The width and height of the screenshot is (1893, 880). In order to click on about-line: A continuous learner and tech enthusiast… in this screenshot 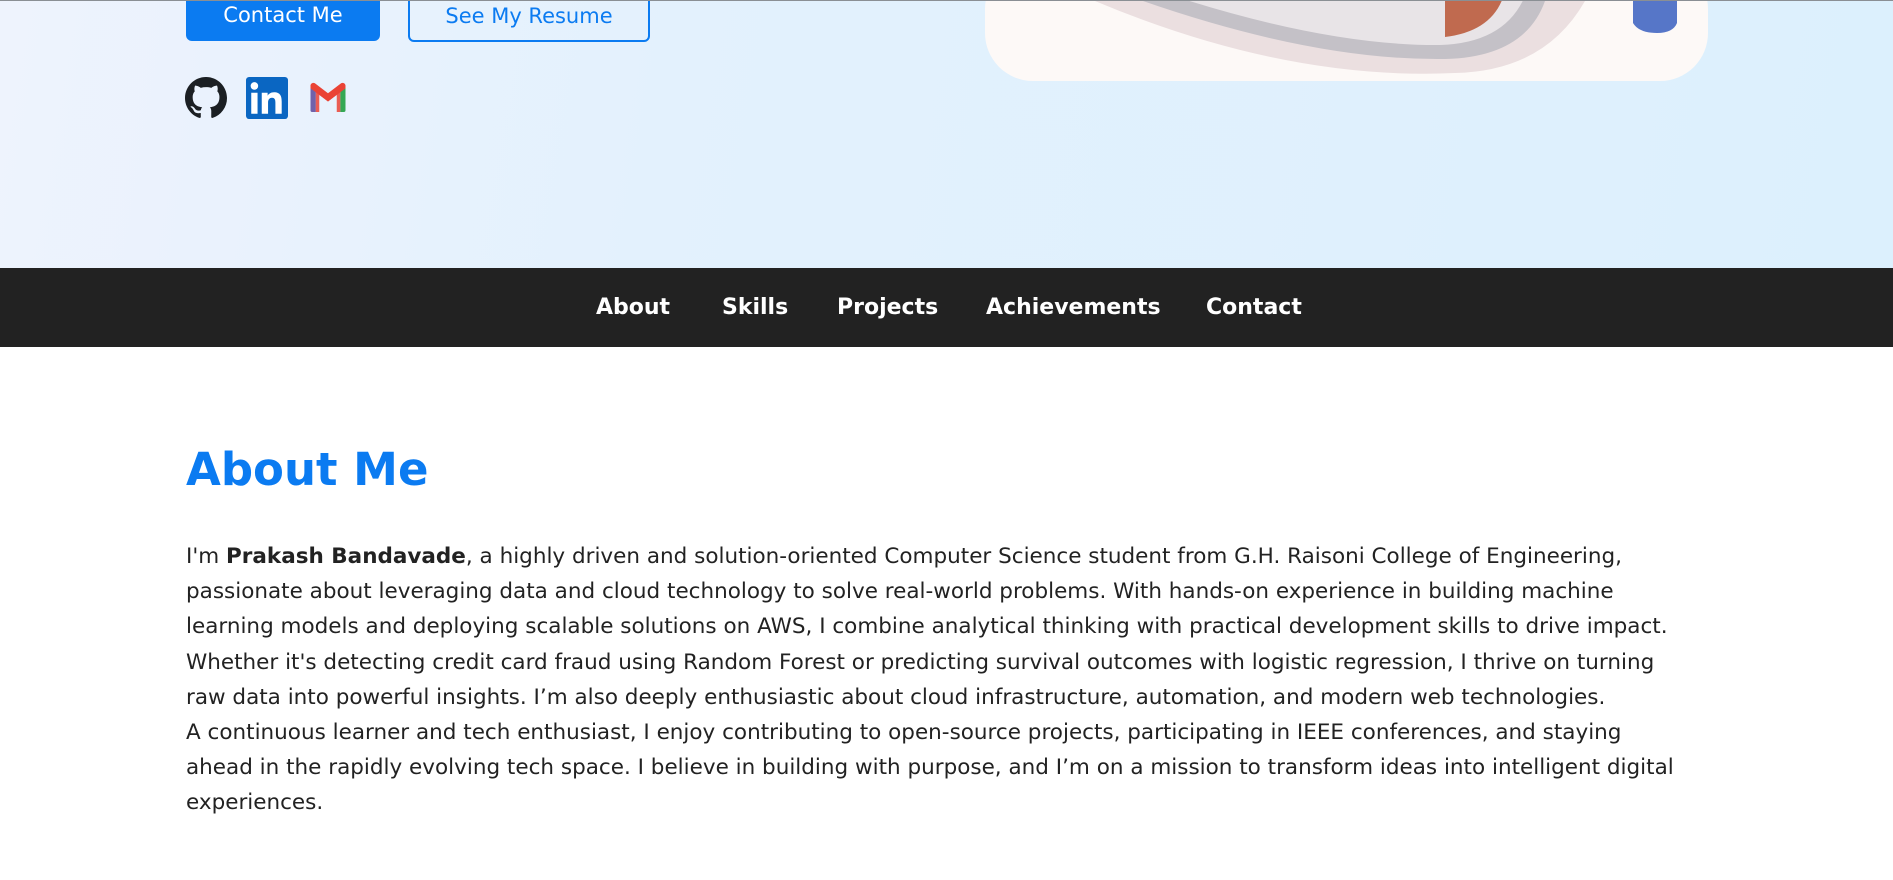, I will do `click(904, 733)`.